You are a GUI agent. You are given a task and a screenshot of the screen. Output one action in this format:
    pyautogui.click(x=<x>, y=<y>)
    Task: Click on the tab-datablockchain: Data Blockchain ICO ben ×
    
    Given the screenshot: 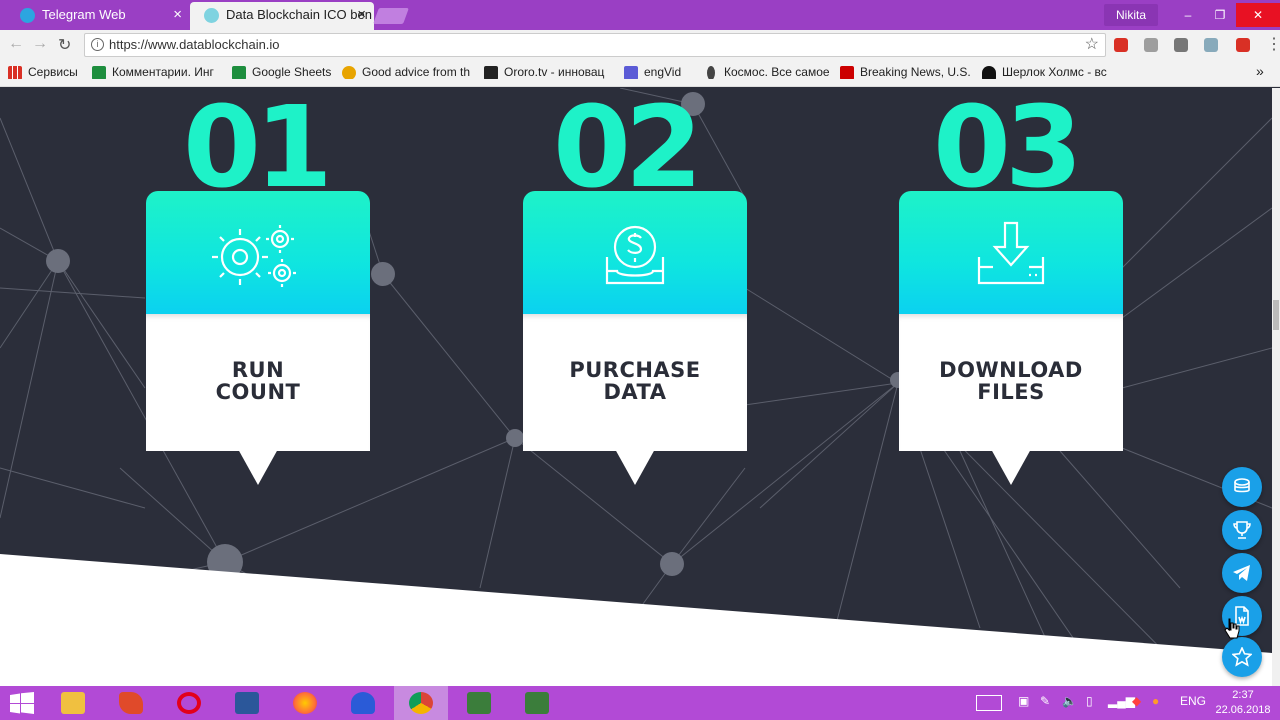 What is the action you would take?
    pyautogui.click(x=282, y=16)
    